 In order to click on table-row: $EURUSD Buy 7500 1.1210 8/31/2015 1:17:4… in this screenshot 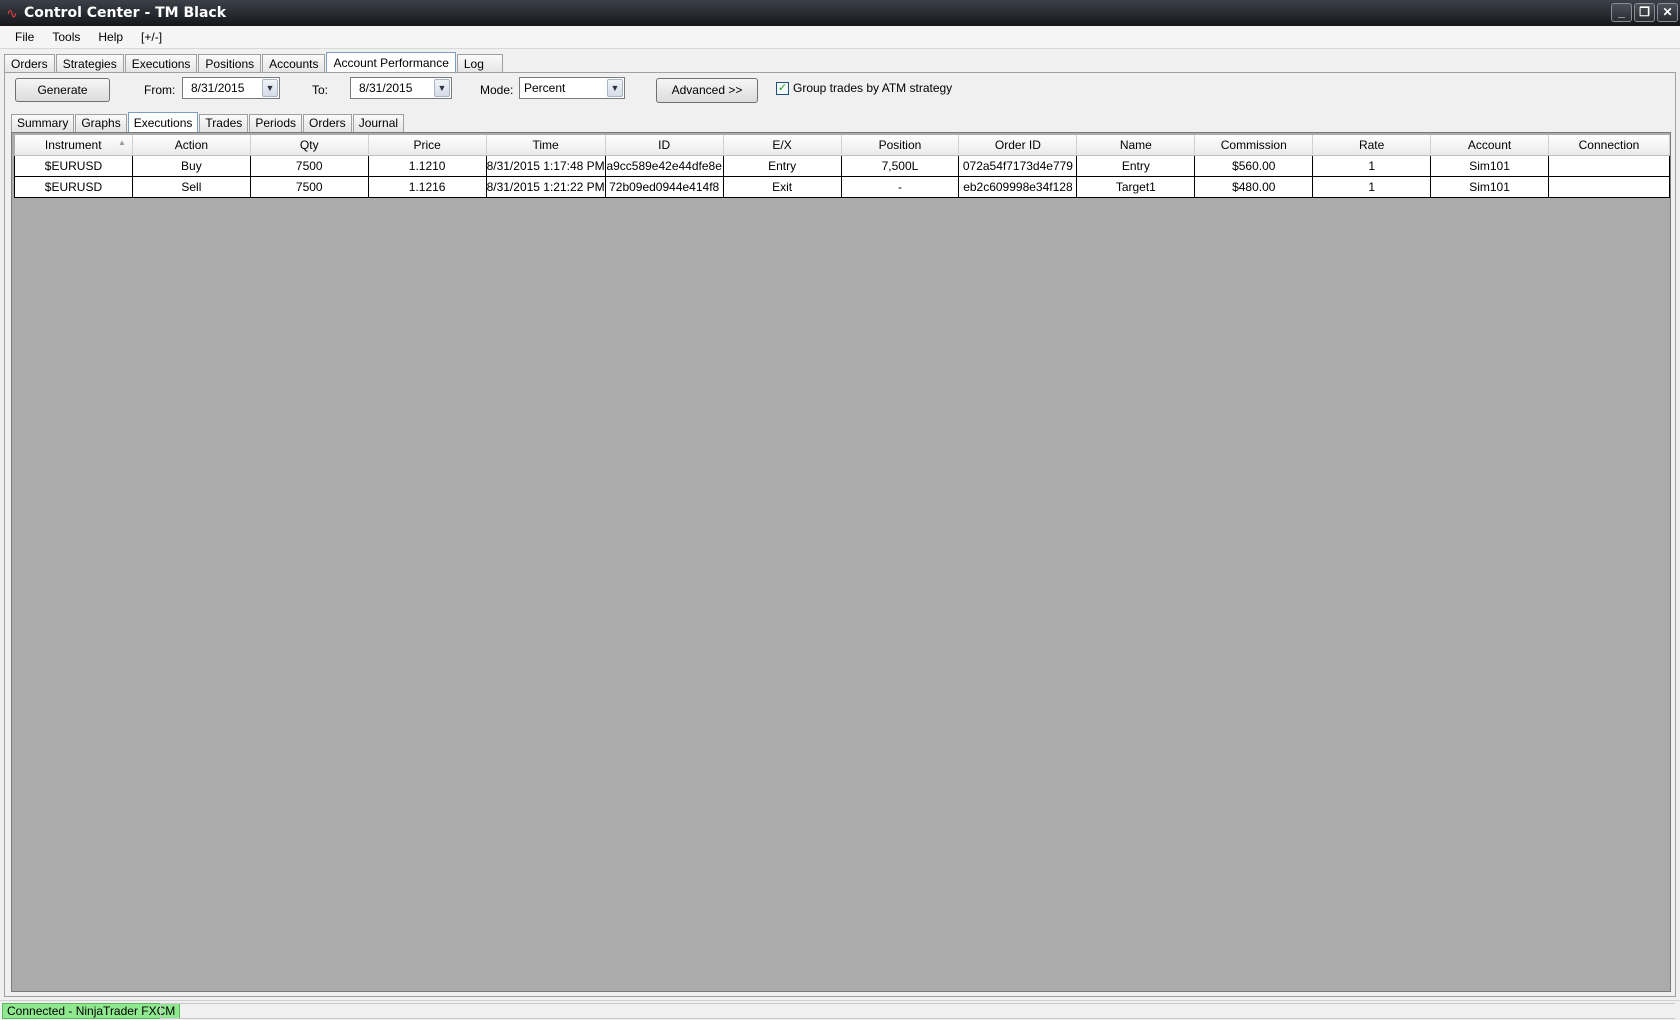, I will do `click(842, 165)`.